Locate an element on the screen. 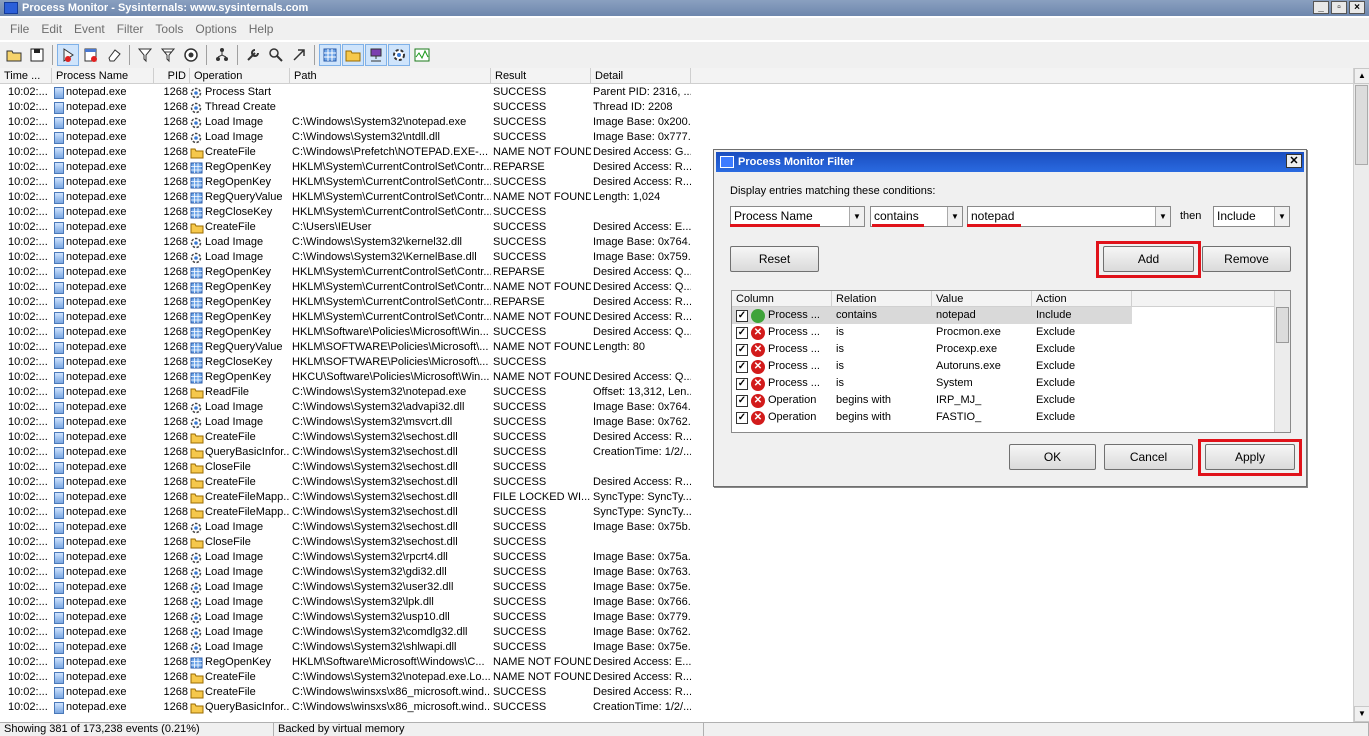 The image size is (1369, 736). status-empty-pane is located at coordinates (1036, 729).